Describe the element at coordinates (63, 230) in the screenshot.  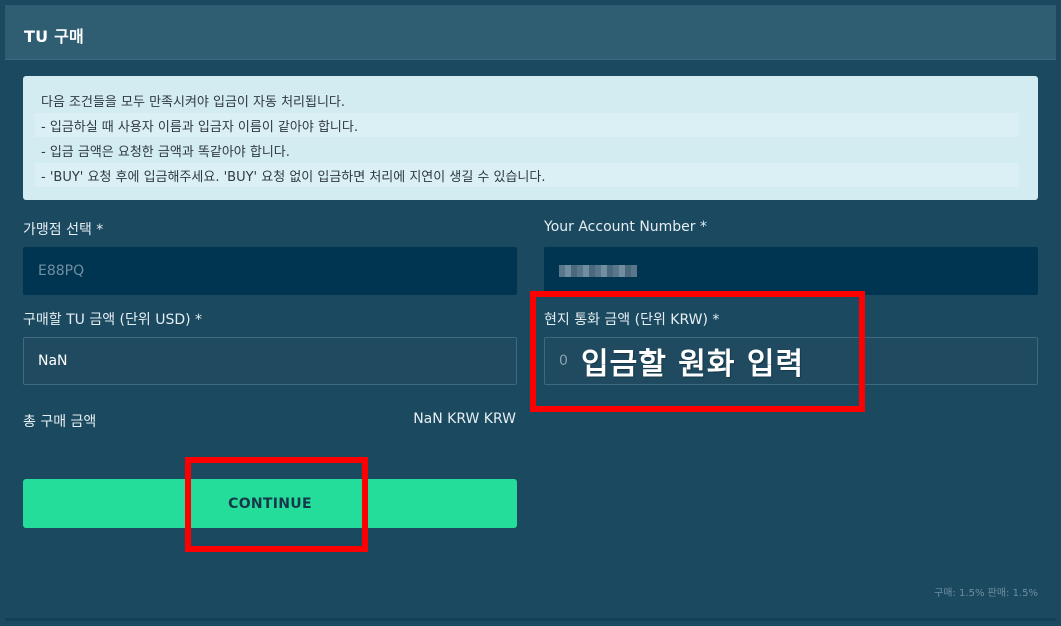
I see `store-label: 가맹점 선택 *` at that location.